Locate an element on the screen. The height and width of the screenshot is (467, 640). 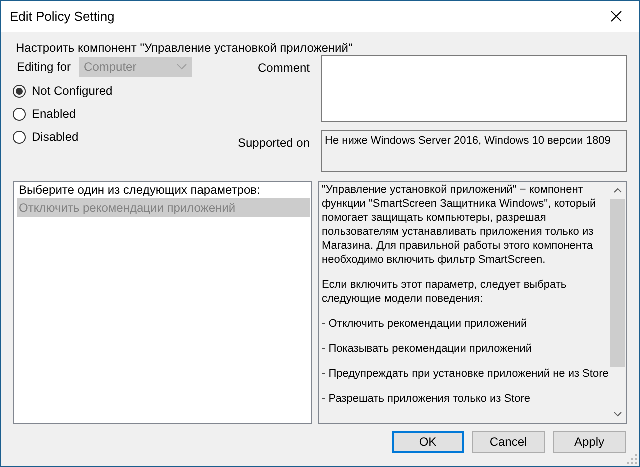
comment-field is located at coordinates (474, 88).